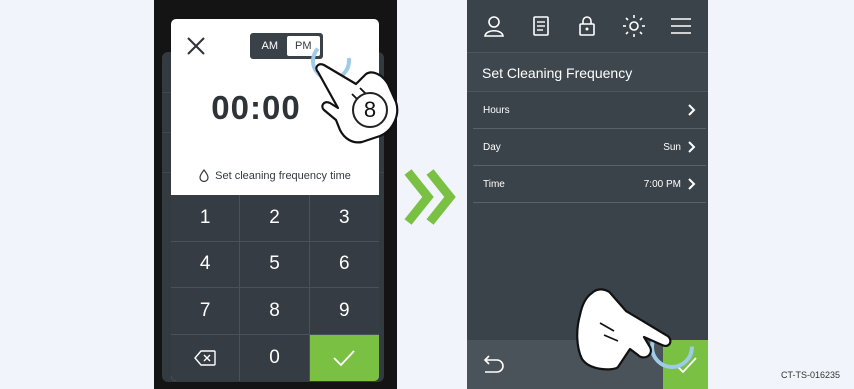 This screenshot has height=389, width=854. I want to click on key-3: 3, so click(344, 218).